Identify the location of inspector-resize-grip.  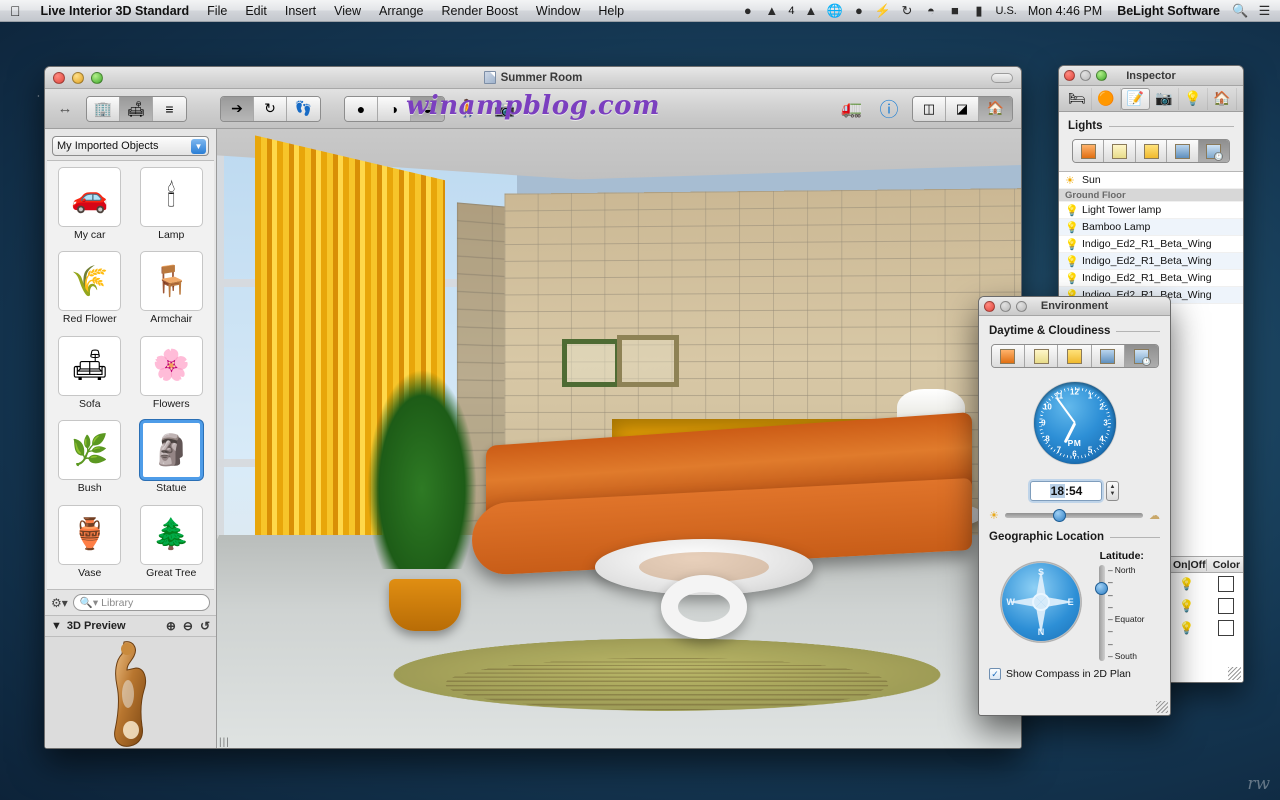
(1234, 673).